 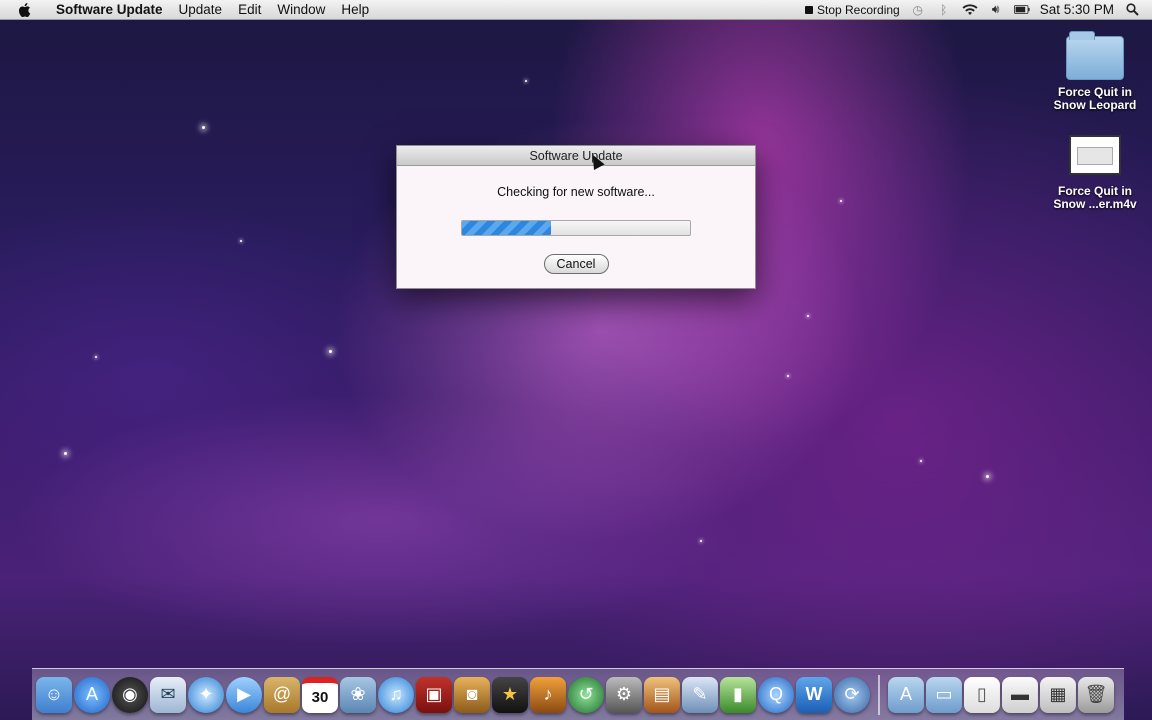 I want to click on stop-recording-button: Stop Recording, so click(x=852, y=9).